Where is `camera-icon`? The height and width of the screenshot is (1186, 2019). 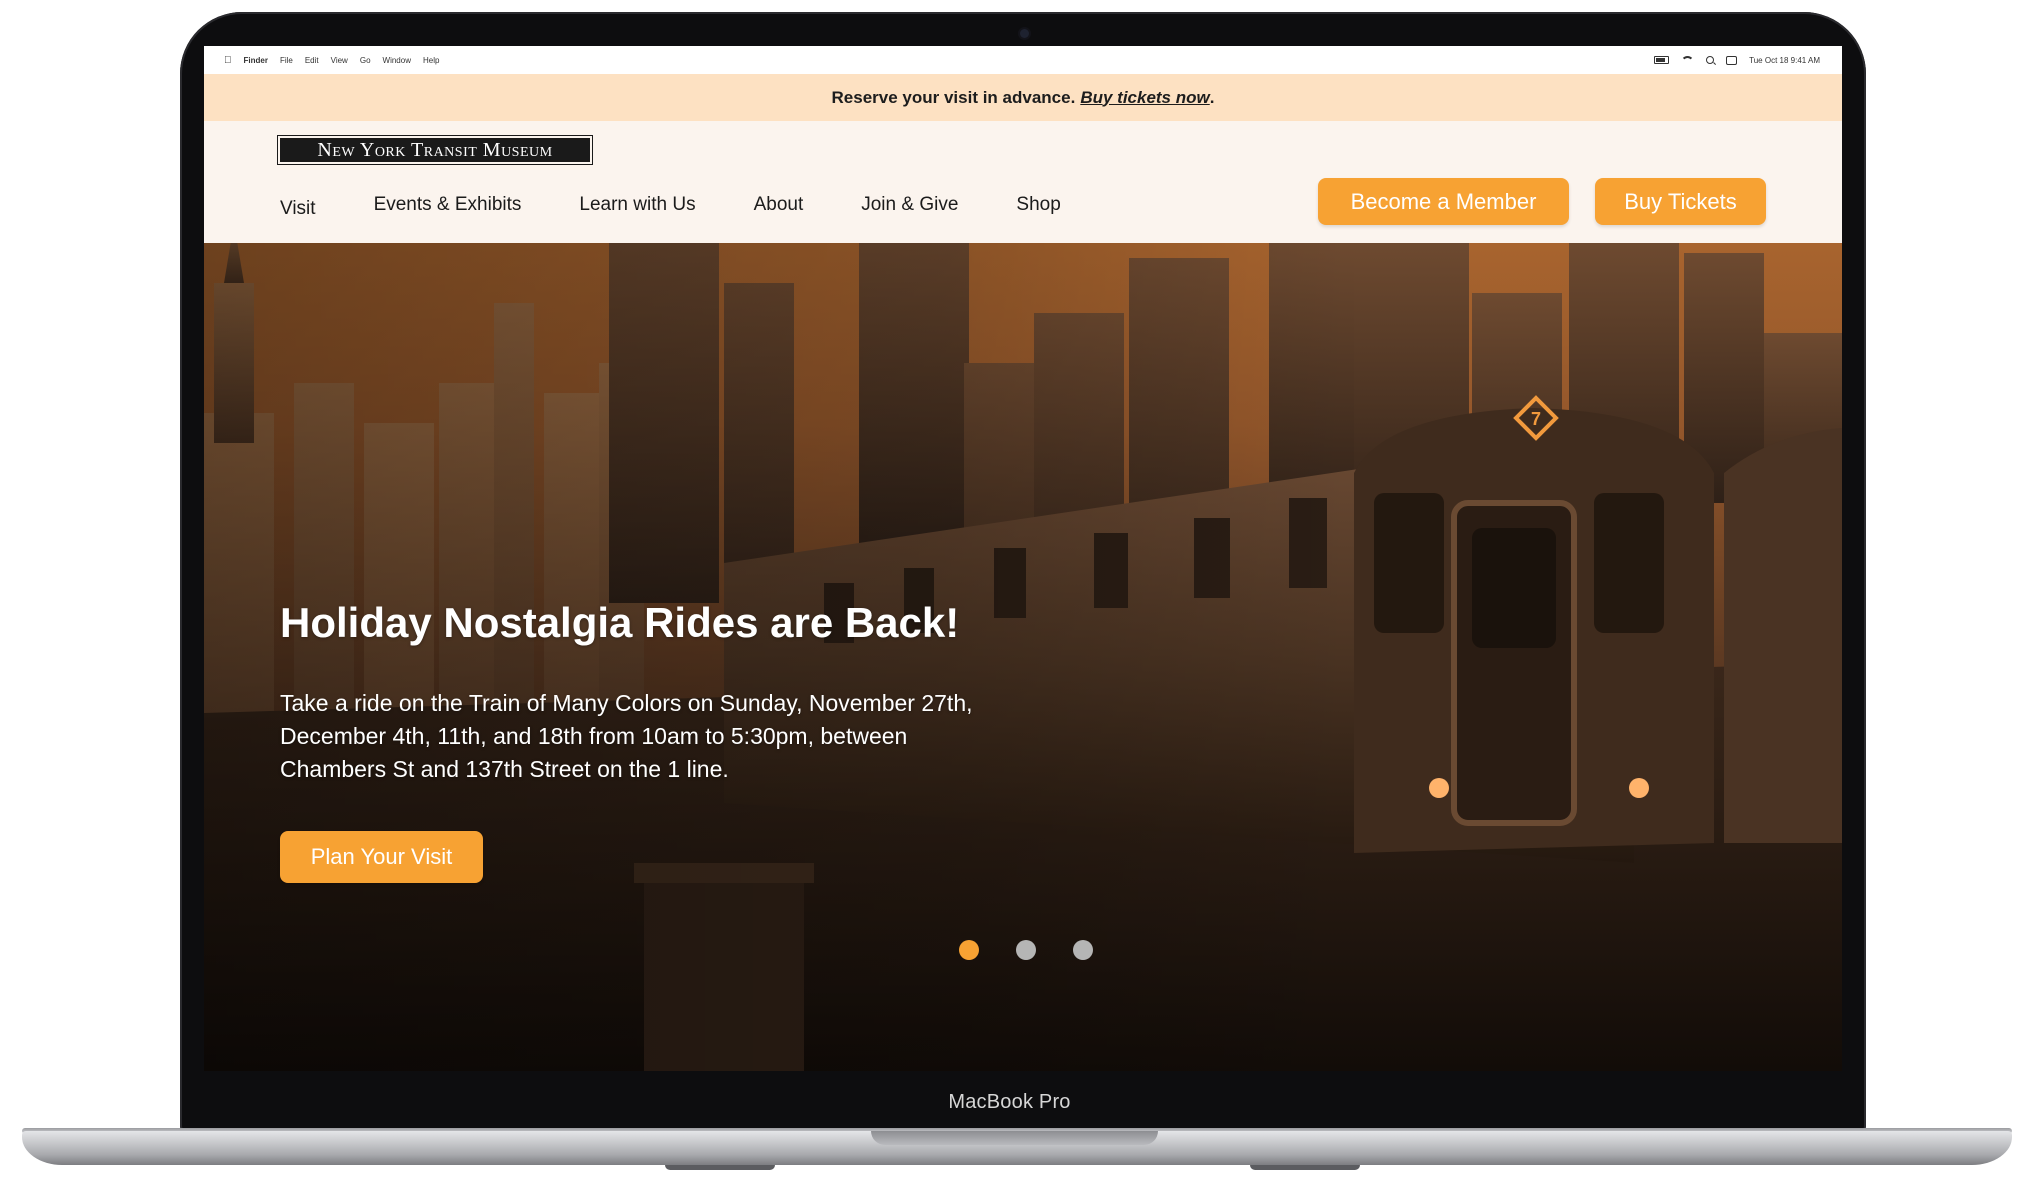
camera-icon is located at coordinates (1024, 33).